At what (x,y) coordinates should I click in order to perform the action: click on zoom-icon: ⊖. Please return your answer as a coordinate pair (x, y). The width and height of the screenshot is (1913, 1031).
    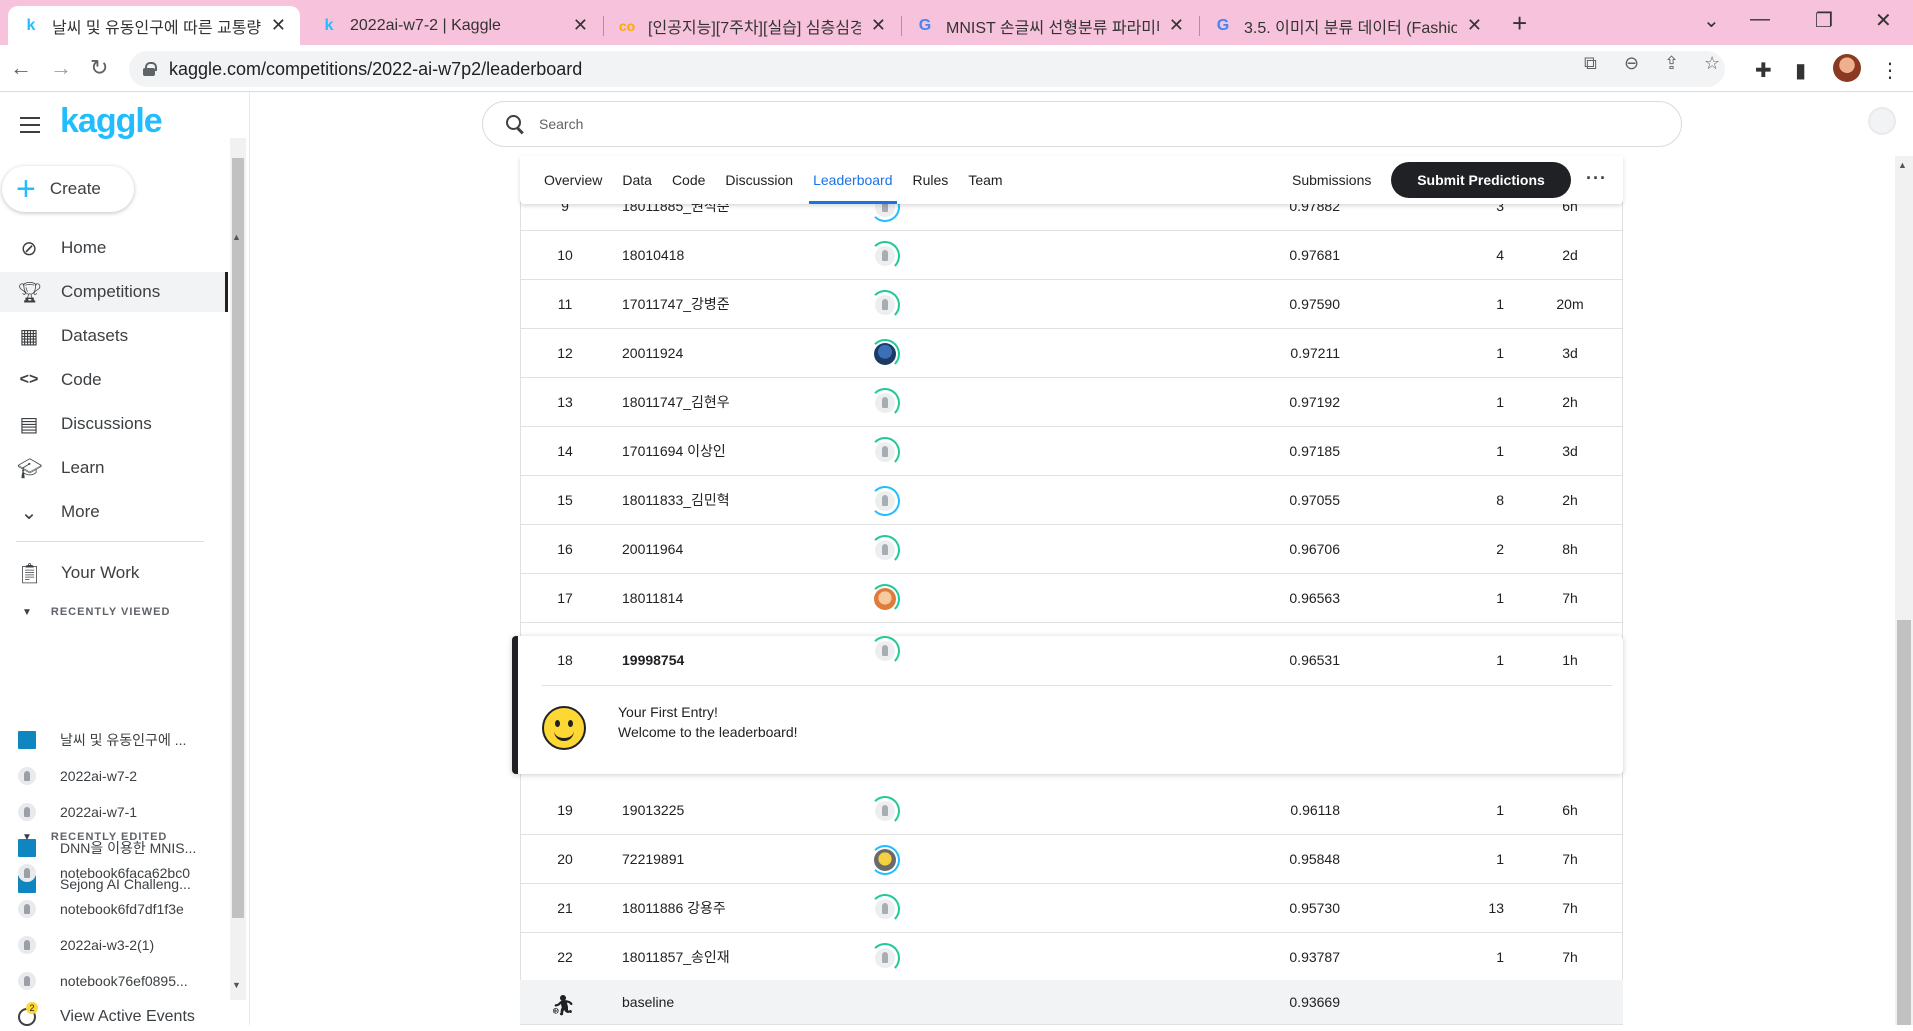
    Looking at the image, I should click on (1631, 63).